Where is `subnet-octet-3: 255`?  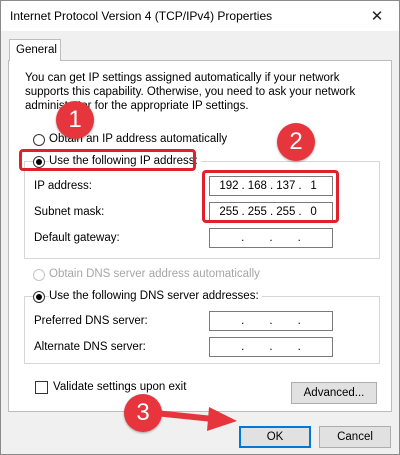
subnet-octet-3: 255 is located at coordinates (285, 212).